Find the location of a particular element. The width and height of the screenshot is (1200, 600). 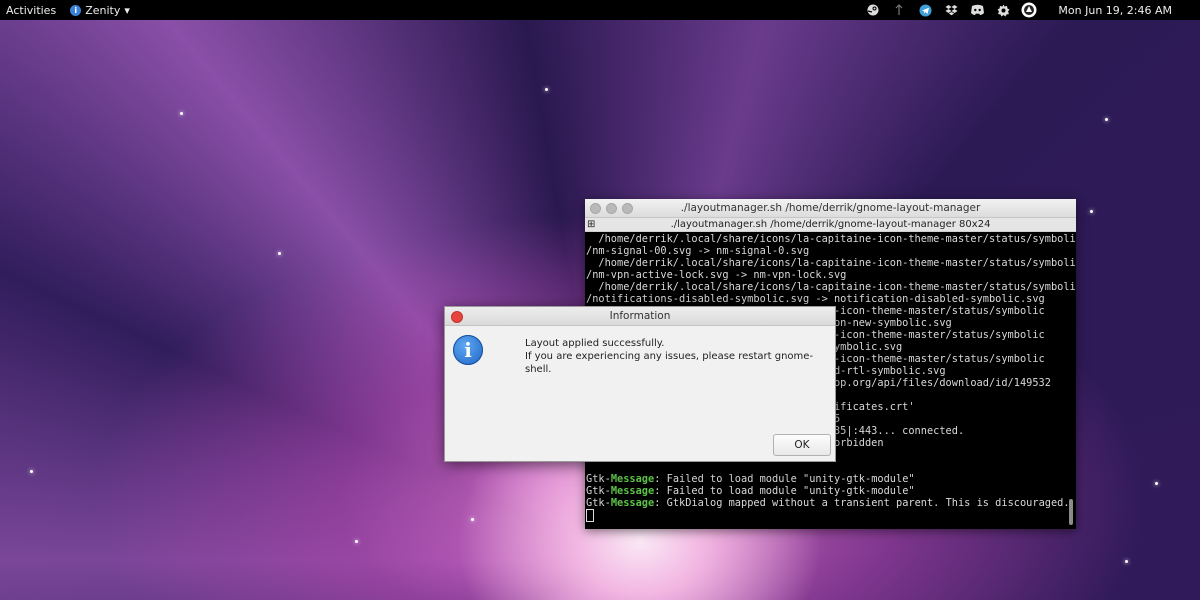

window-controls is located at coordinates (611, 208).